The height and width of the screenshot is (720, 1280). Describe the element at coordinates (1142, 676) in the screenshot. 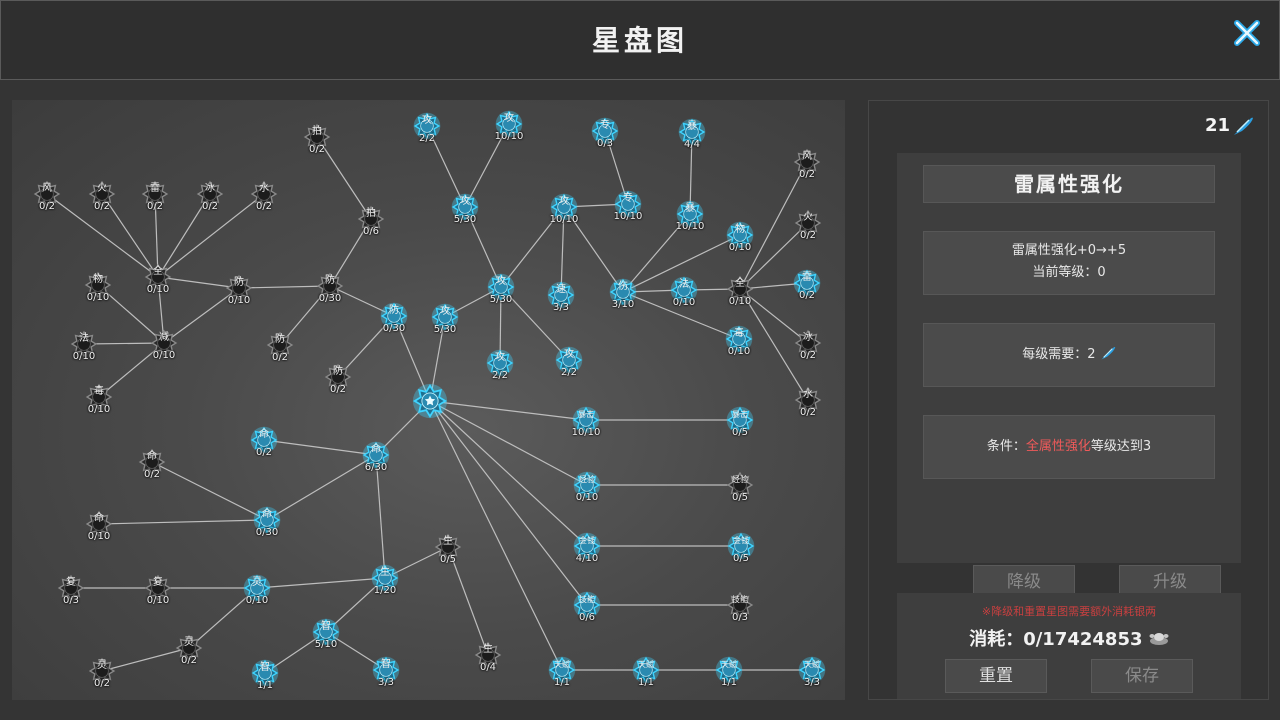

I see `save-button: 保存` at that location.